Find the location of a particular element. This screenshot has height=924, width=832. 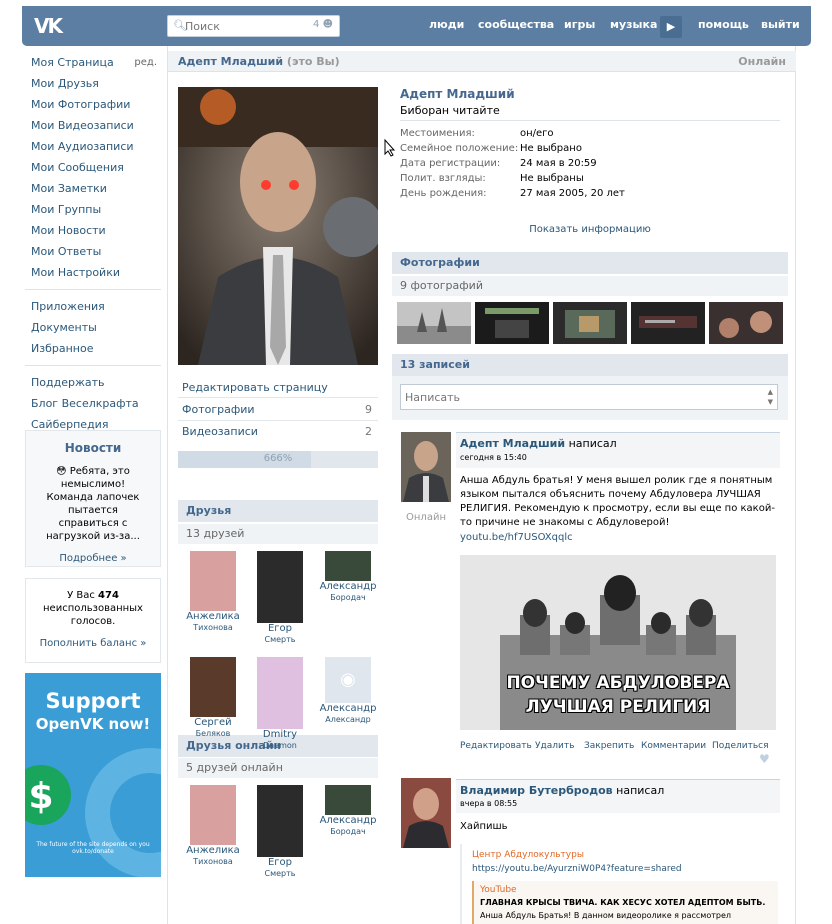

menu-messages: Мои Сообщения is located at coordinates (93, 167).